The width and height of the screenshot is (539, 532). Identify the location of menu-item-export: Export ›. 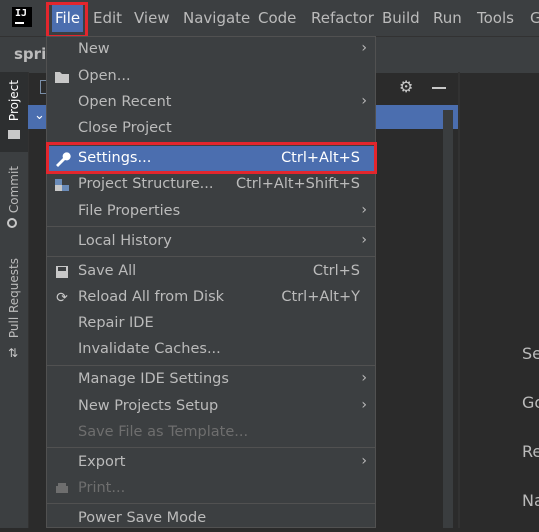
(211, 463).